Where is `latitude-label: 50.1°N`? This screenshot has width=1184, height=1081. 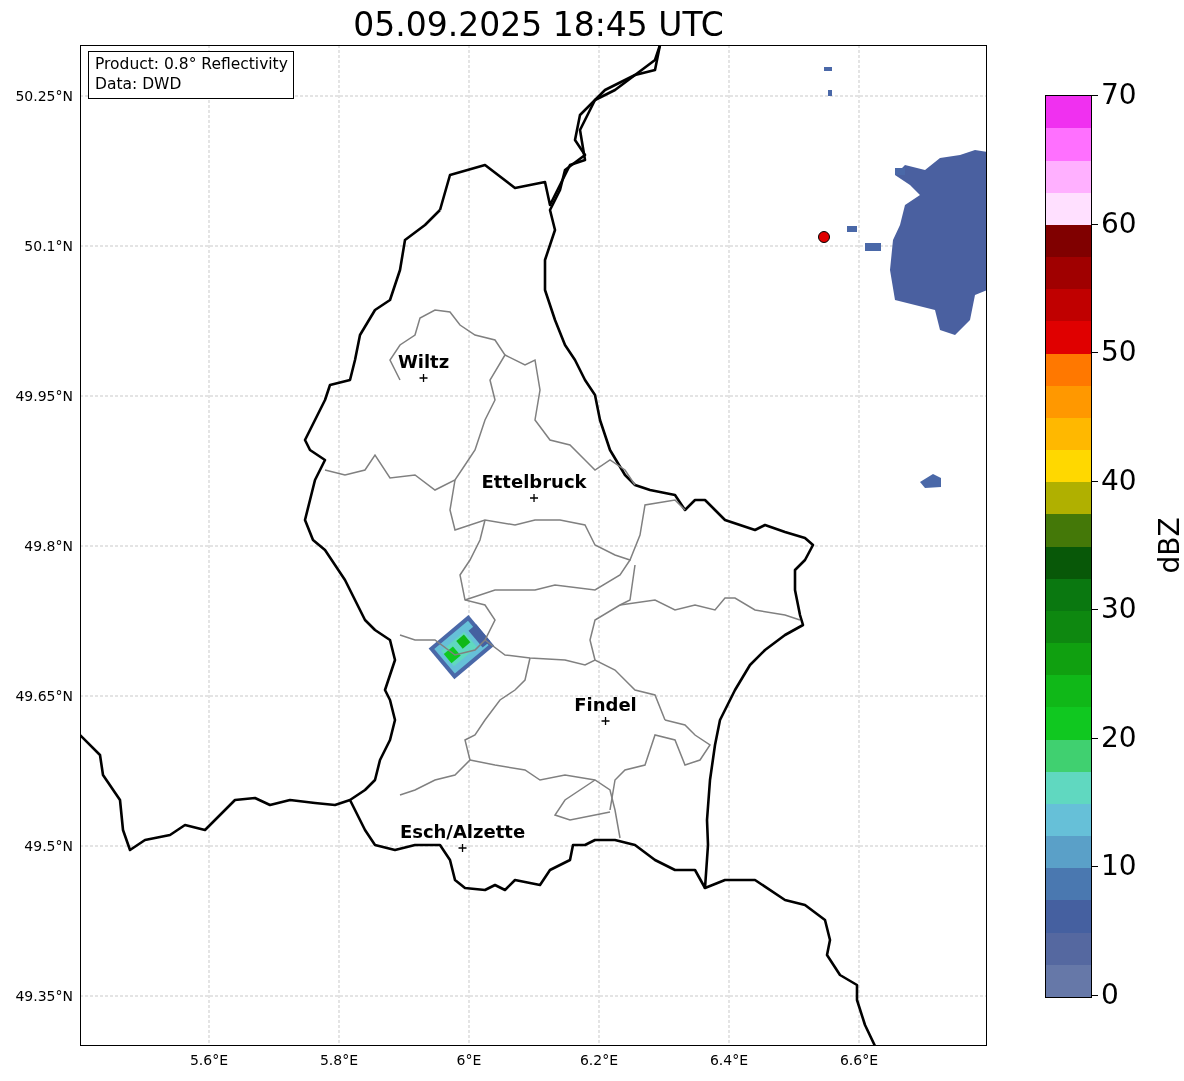
latitude-label: 50.1°N is located at coordinates (48, 246).